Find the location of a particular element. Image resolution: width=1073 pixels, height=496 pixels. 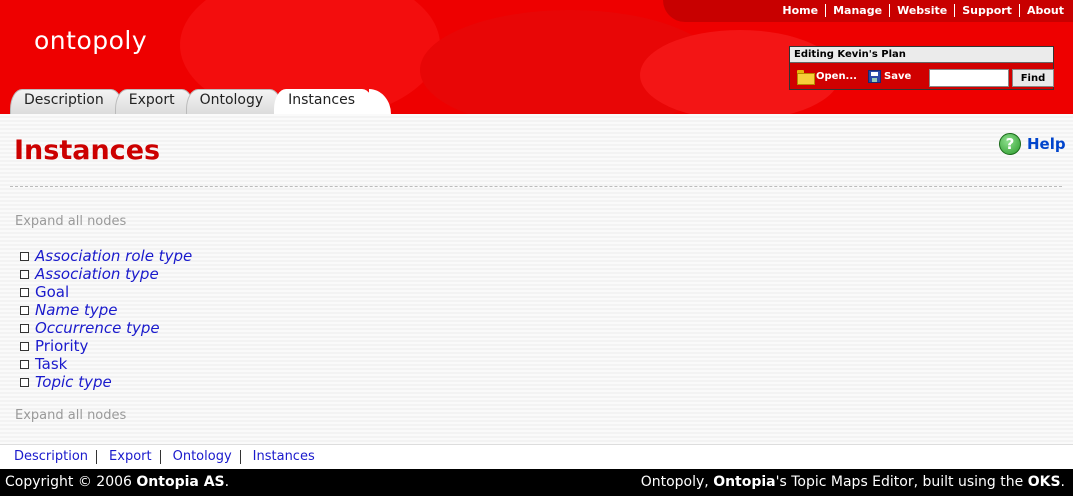

bottom-nav-export: Export is located at coordinates (128, 457).